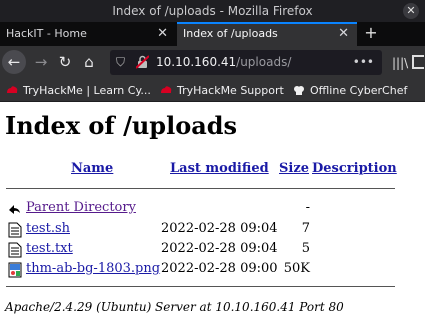 The image size is (425, 325). Describe the element at coordinates (89, 62) in the screenshot. I see `home-icon: ⌂` at that location.